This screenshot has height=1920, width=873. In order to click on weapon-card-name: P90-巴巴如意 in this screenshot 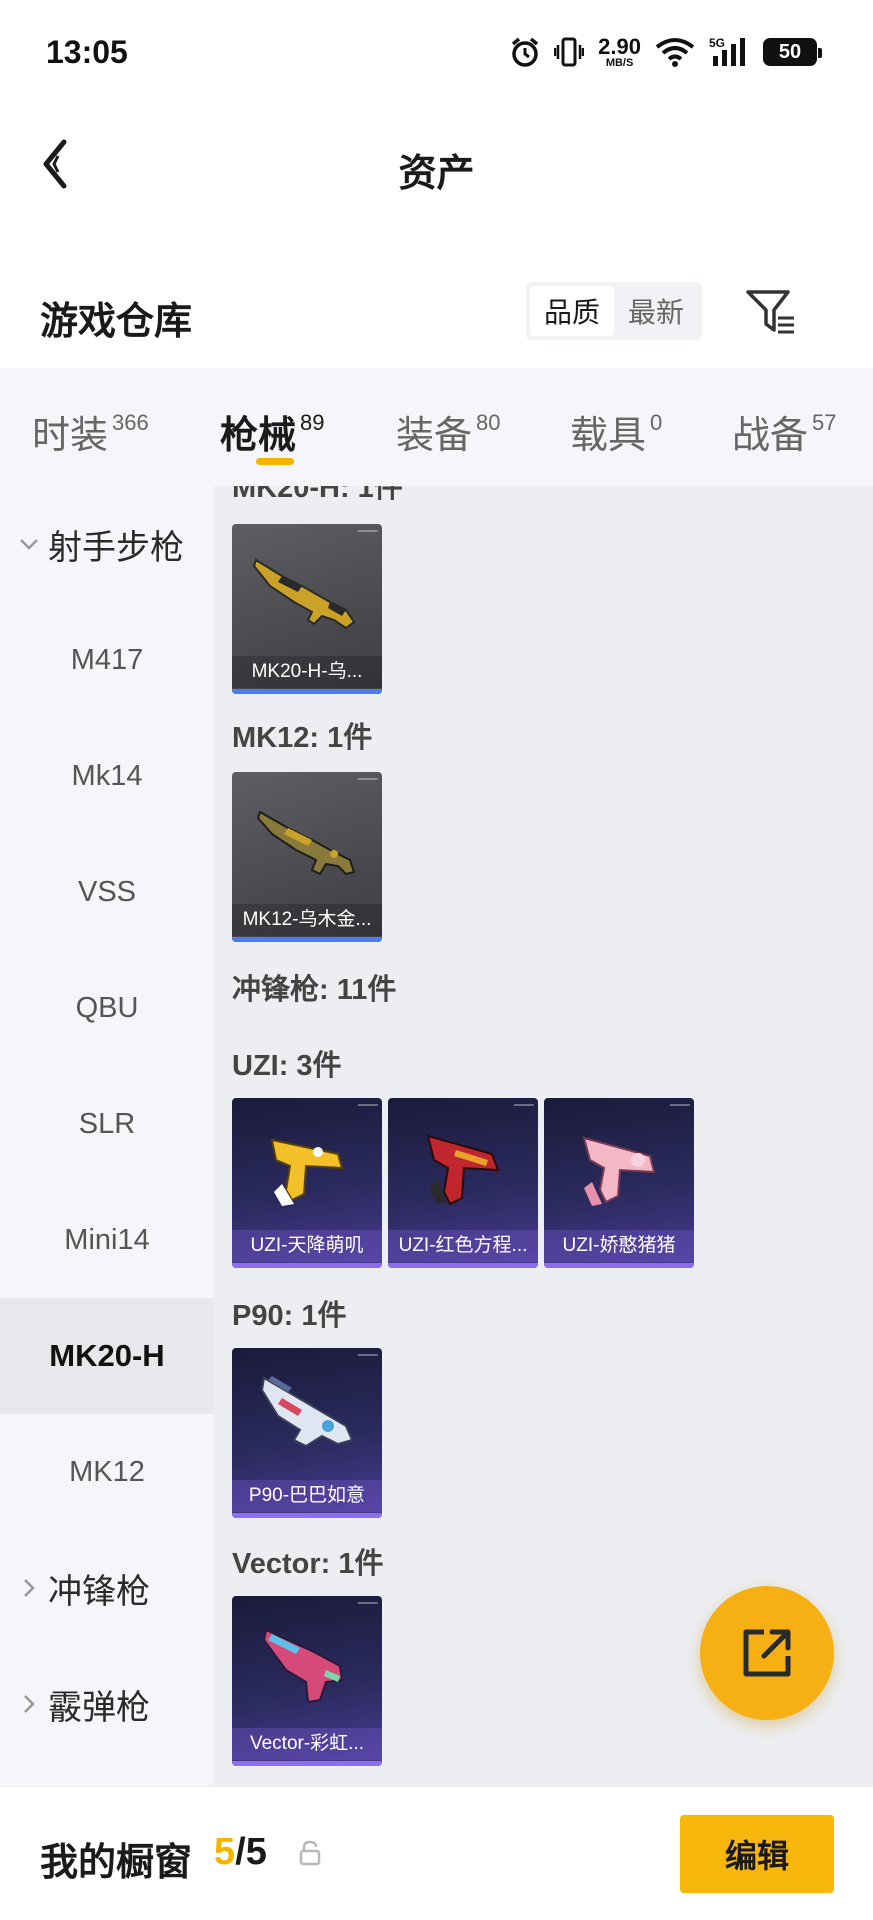, I will do `click(307, 1496)`.